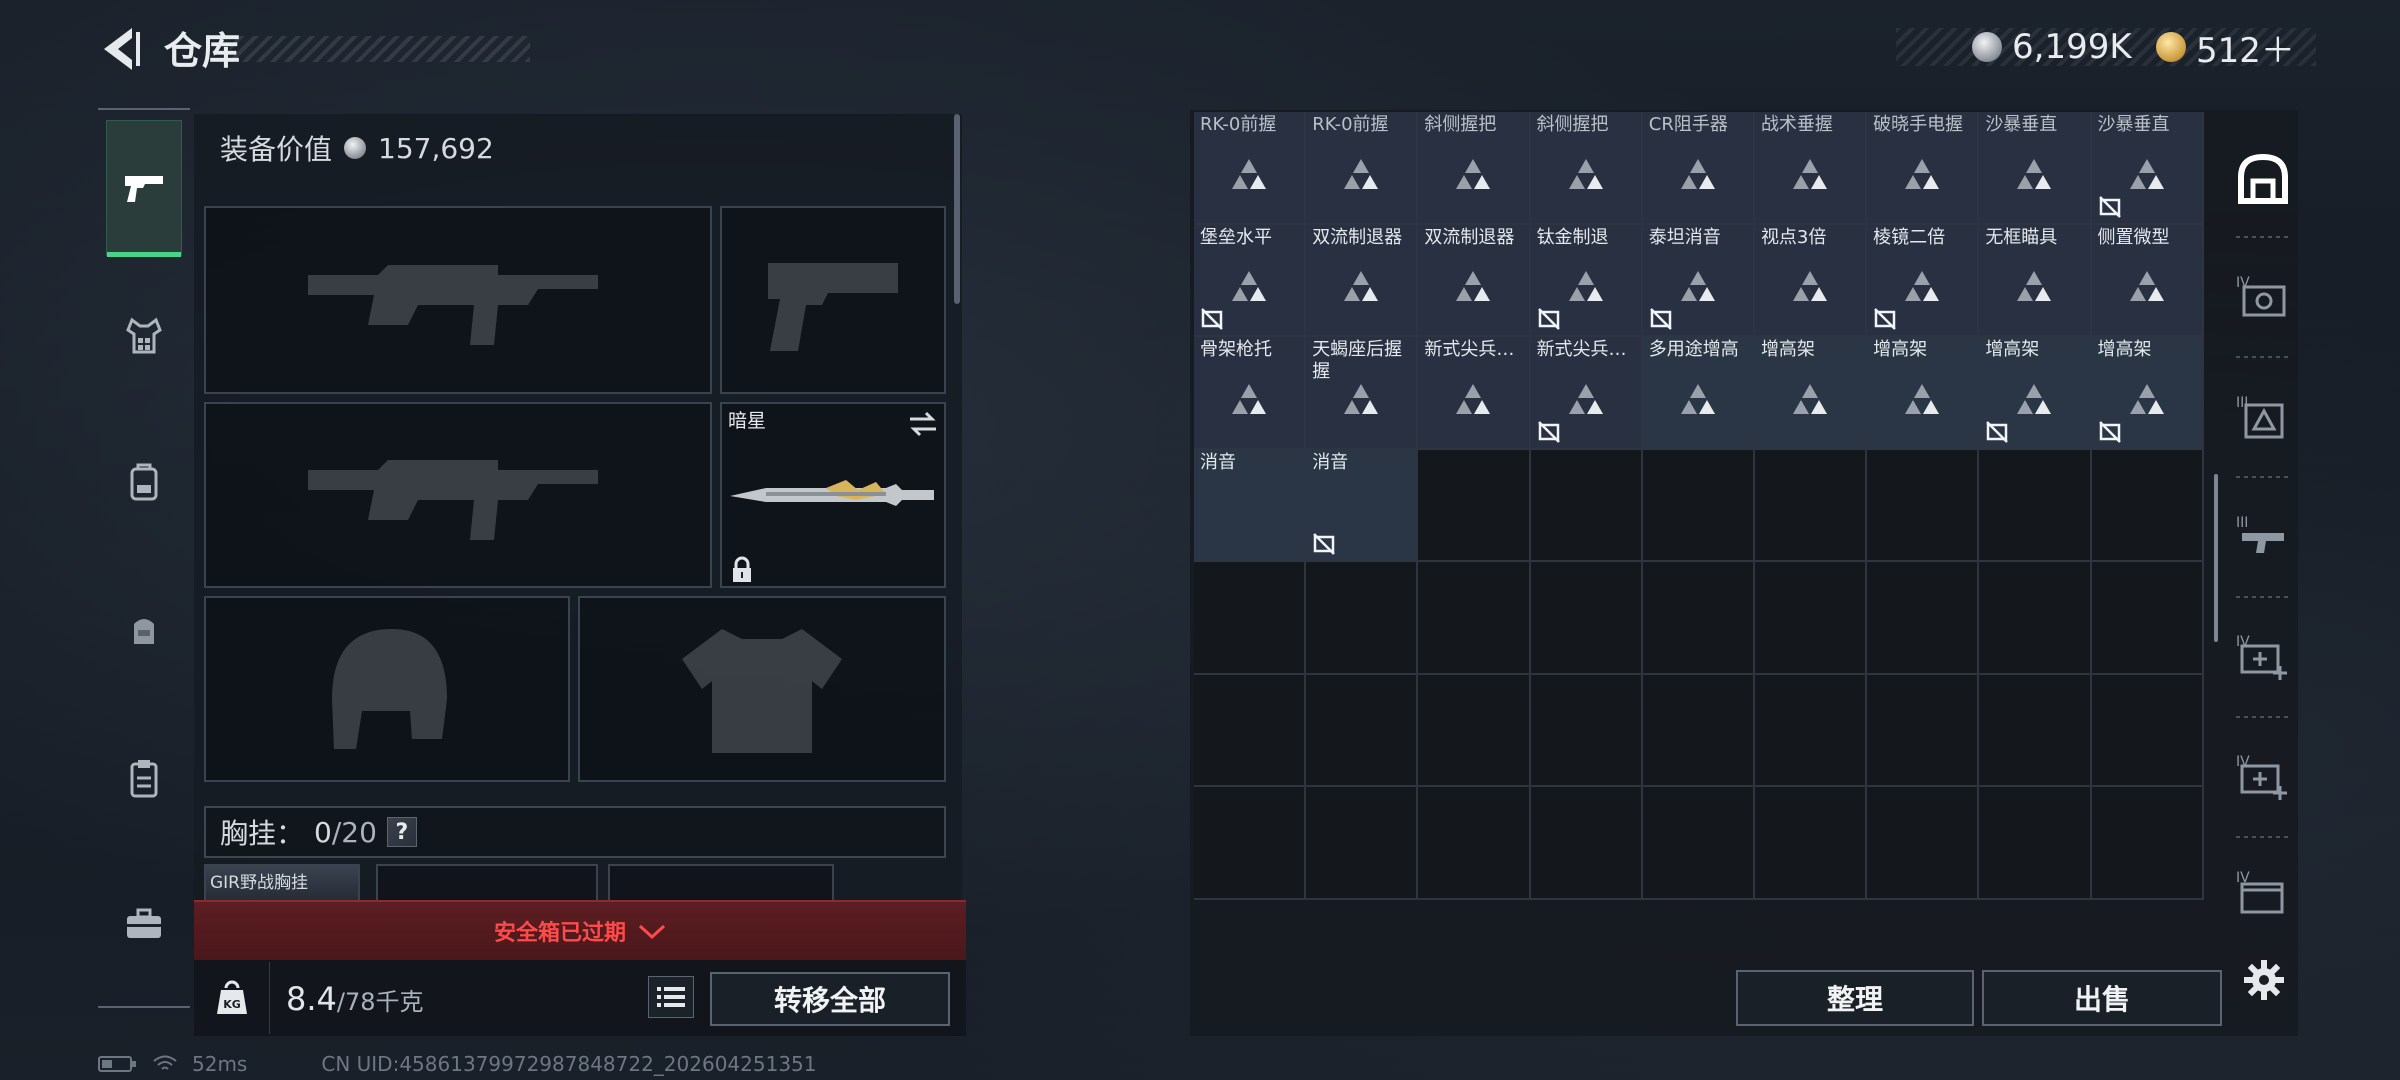  I want to click on inventory-item: 战术垂握, so click(1811, 168).